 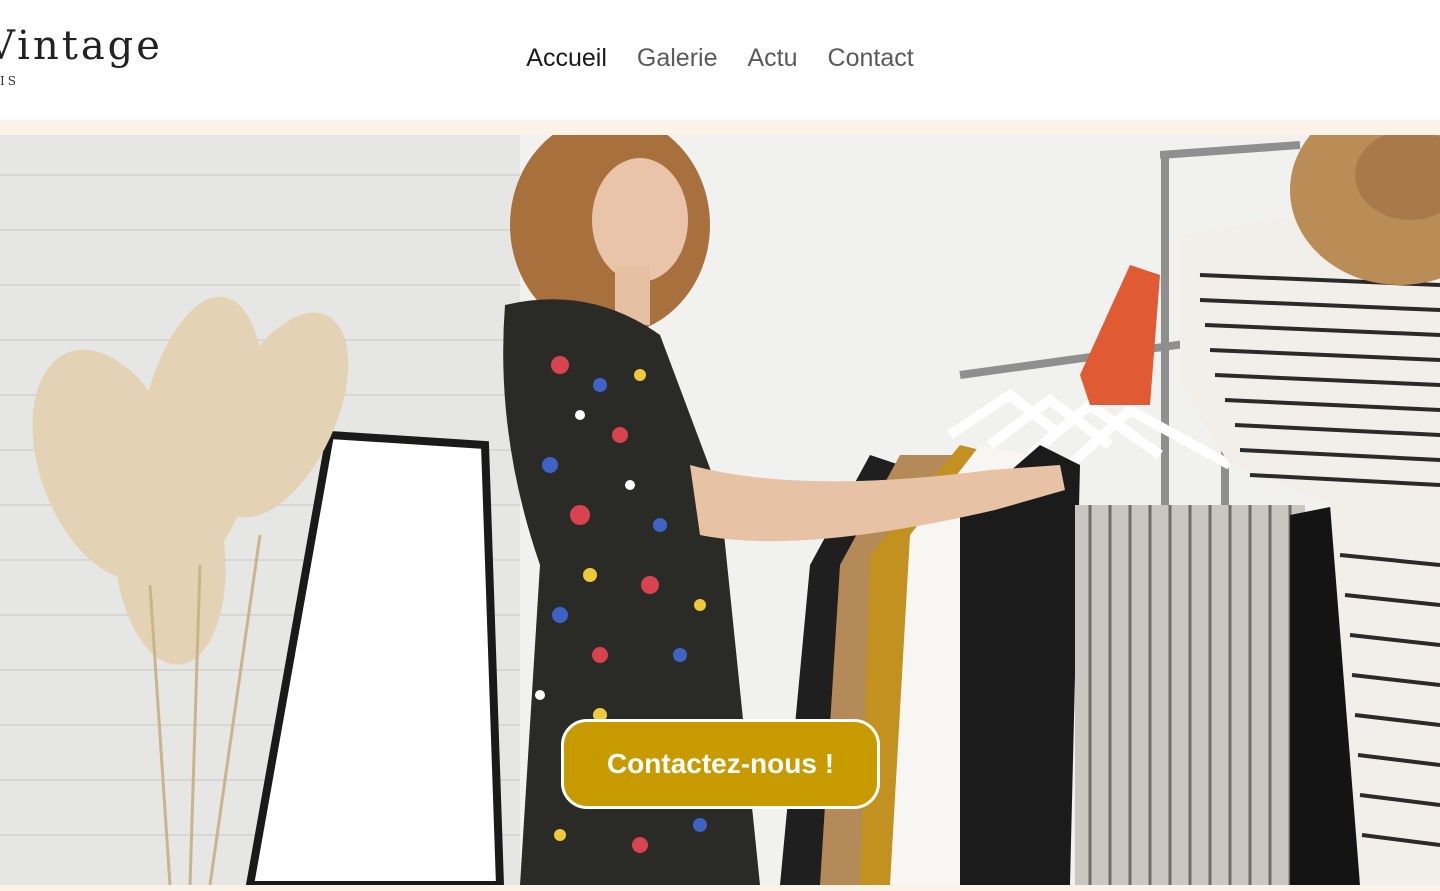 What do you see at coordinates (720, 888) in the screenshot?
I see `footer-divider-strip` at bounding box center [720, 888].